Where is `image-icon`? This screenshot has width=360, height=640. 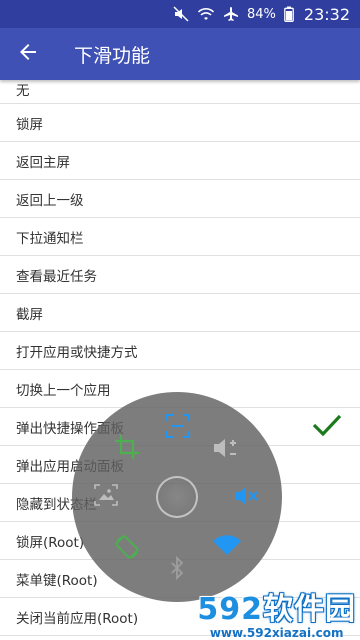 image-icon is located at coordinates (106, 495).